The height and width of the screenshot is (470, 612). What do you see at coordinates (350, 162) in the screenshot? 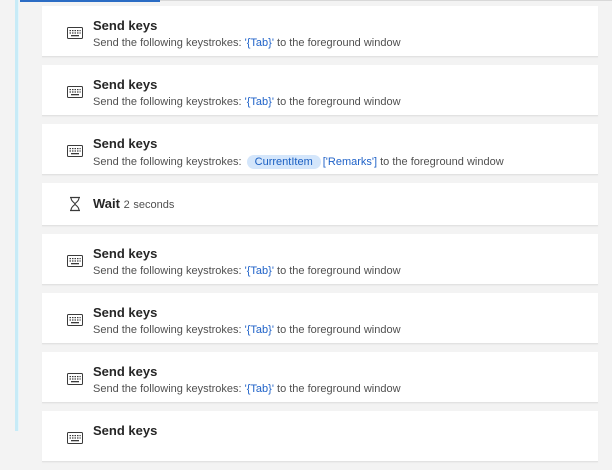
I see `variable-property: ['Remarks']` at bounding box center [350, 162].